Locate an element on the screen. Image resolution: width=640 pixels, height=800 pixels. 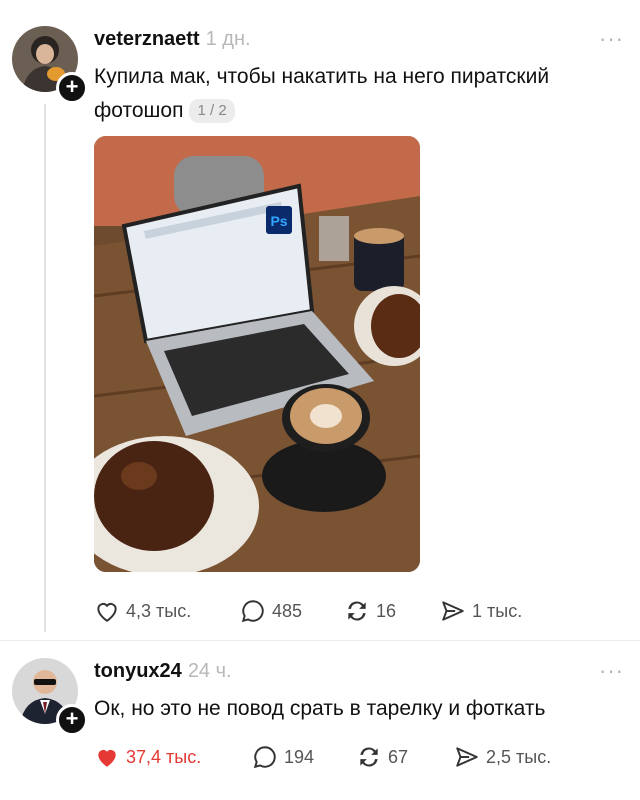
repost-count: 67 is located at coordinates (398, 756).